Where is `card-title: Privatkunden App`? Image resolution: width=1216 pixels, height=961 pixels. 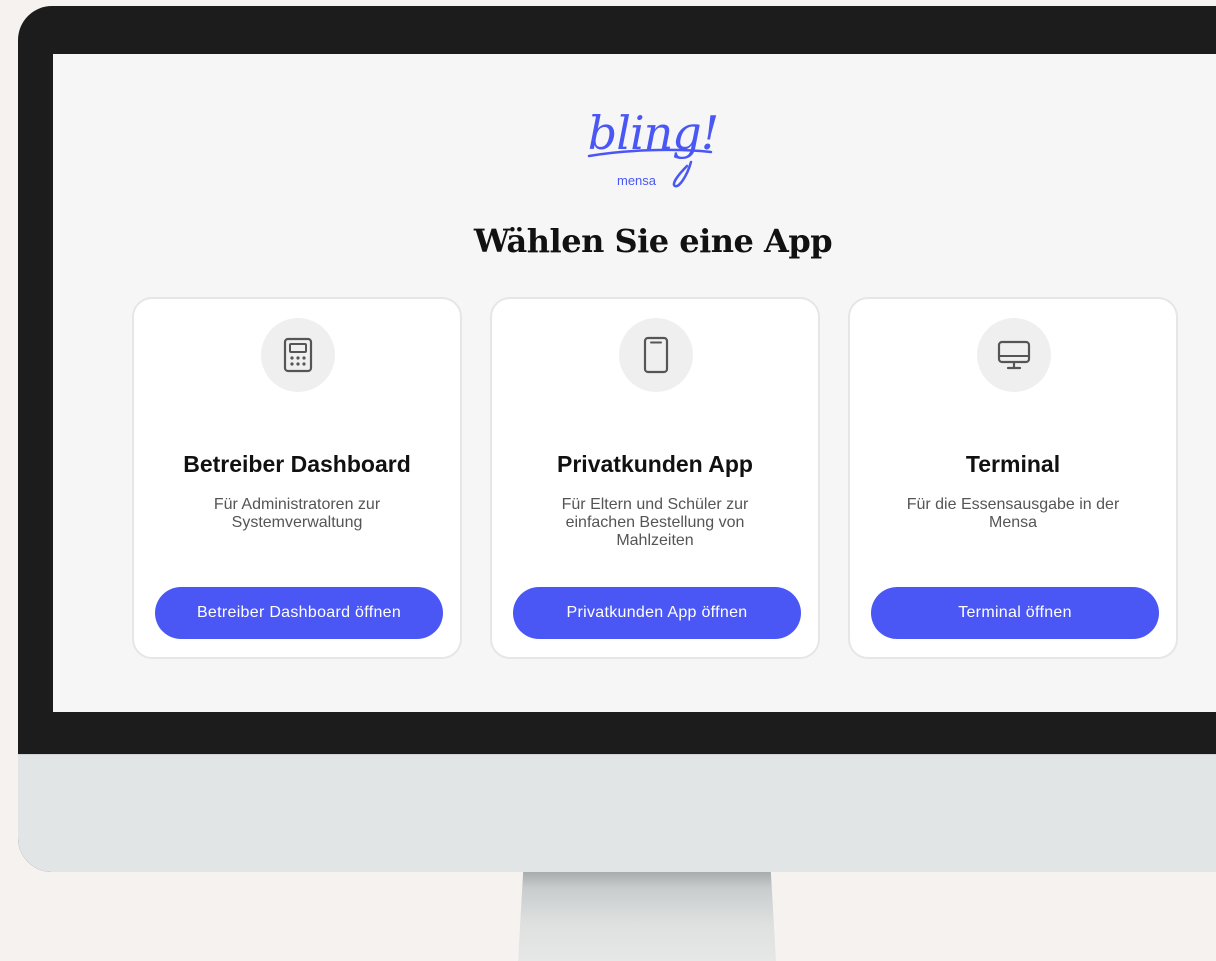 card-title: Privatkunden App is located at coordinates (655, 464).